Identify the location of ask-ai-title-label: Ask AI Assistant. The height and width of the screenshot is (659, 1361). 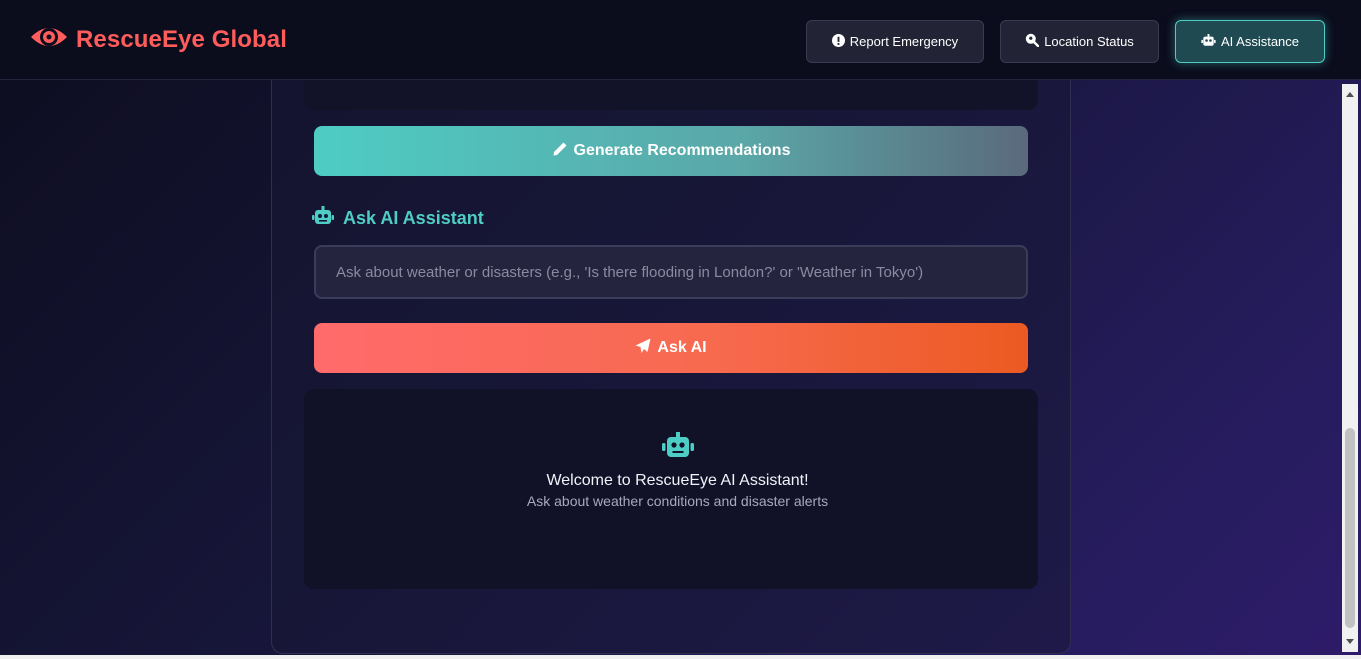
(413, 218).